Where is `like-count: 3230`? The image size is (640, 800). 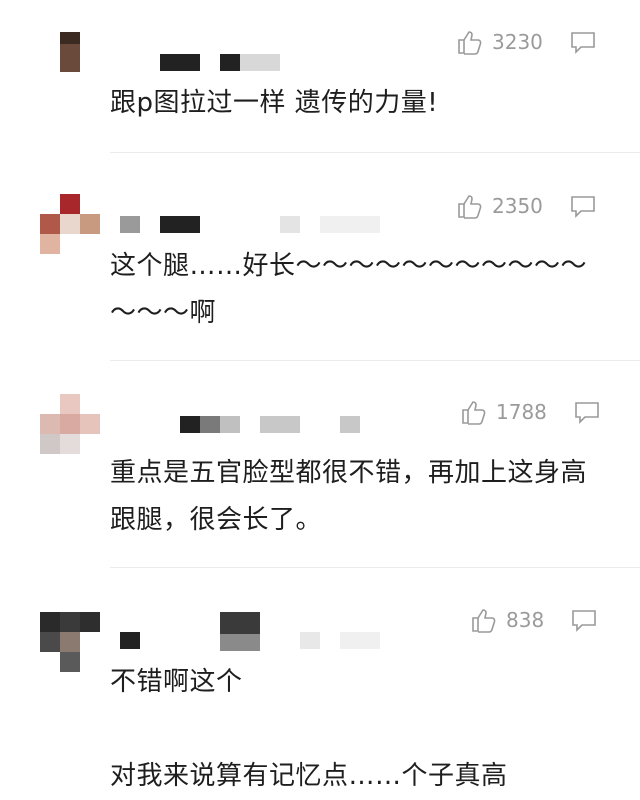
like-count: 3230 is located at coordinates (517, 42).